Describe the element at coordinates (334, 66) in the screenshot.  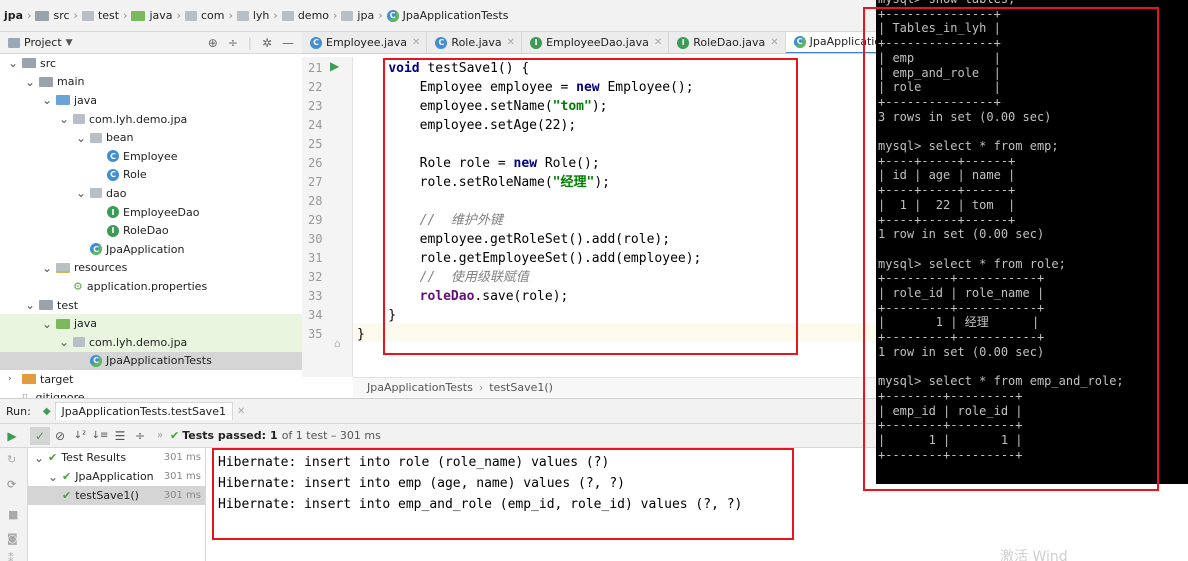
I see `run-test-gutter-icon: ▶` at that location.